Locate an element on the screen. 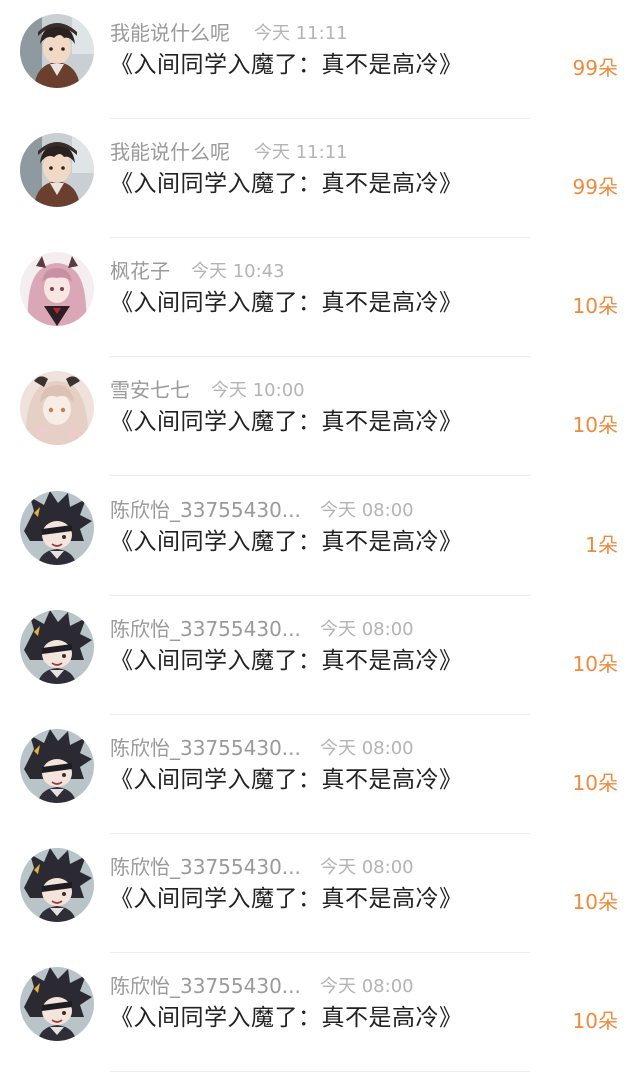 The height and width of the screenshot is (1081, 640). timestamp: 今天 10:00 is located at coordinates (258, 390).